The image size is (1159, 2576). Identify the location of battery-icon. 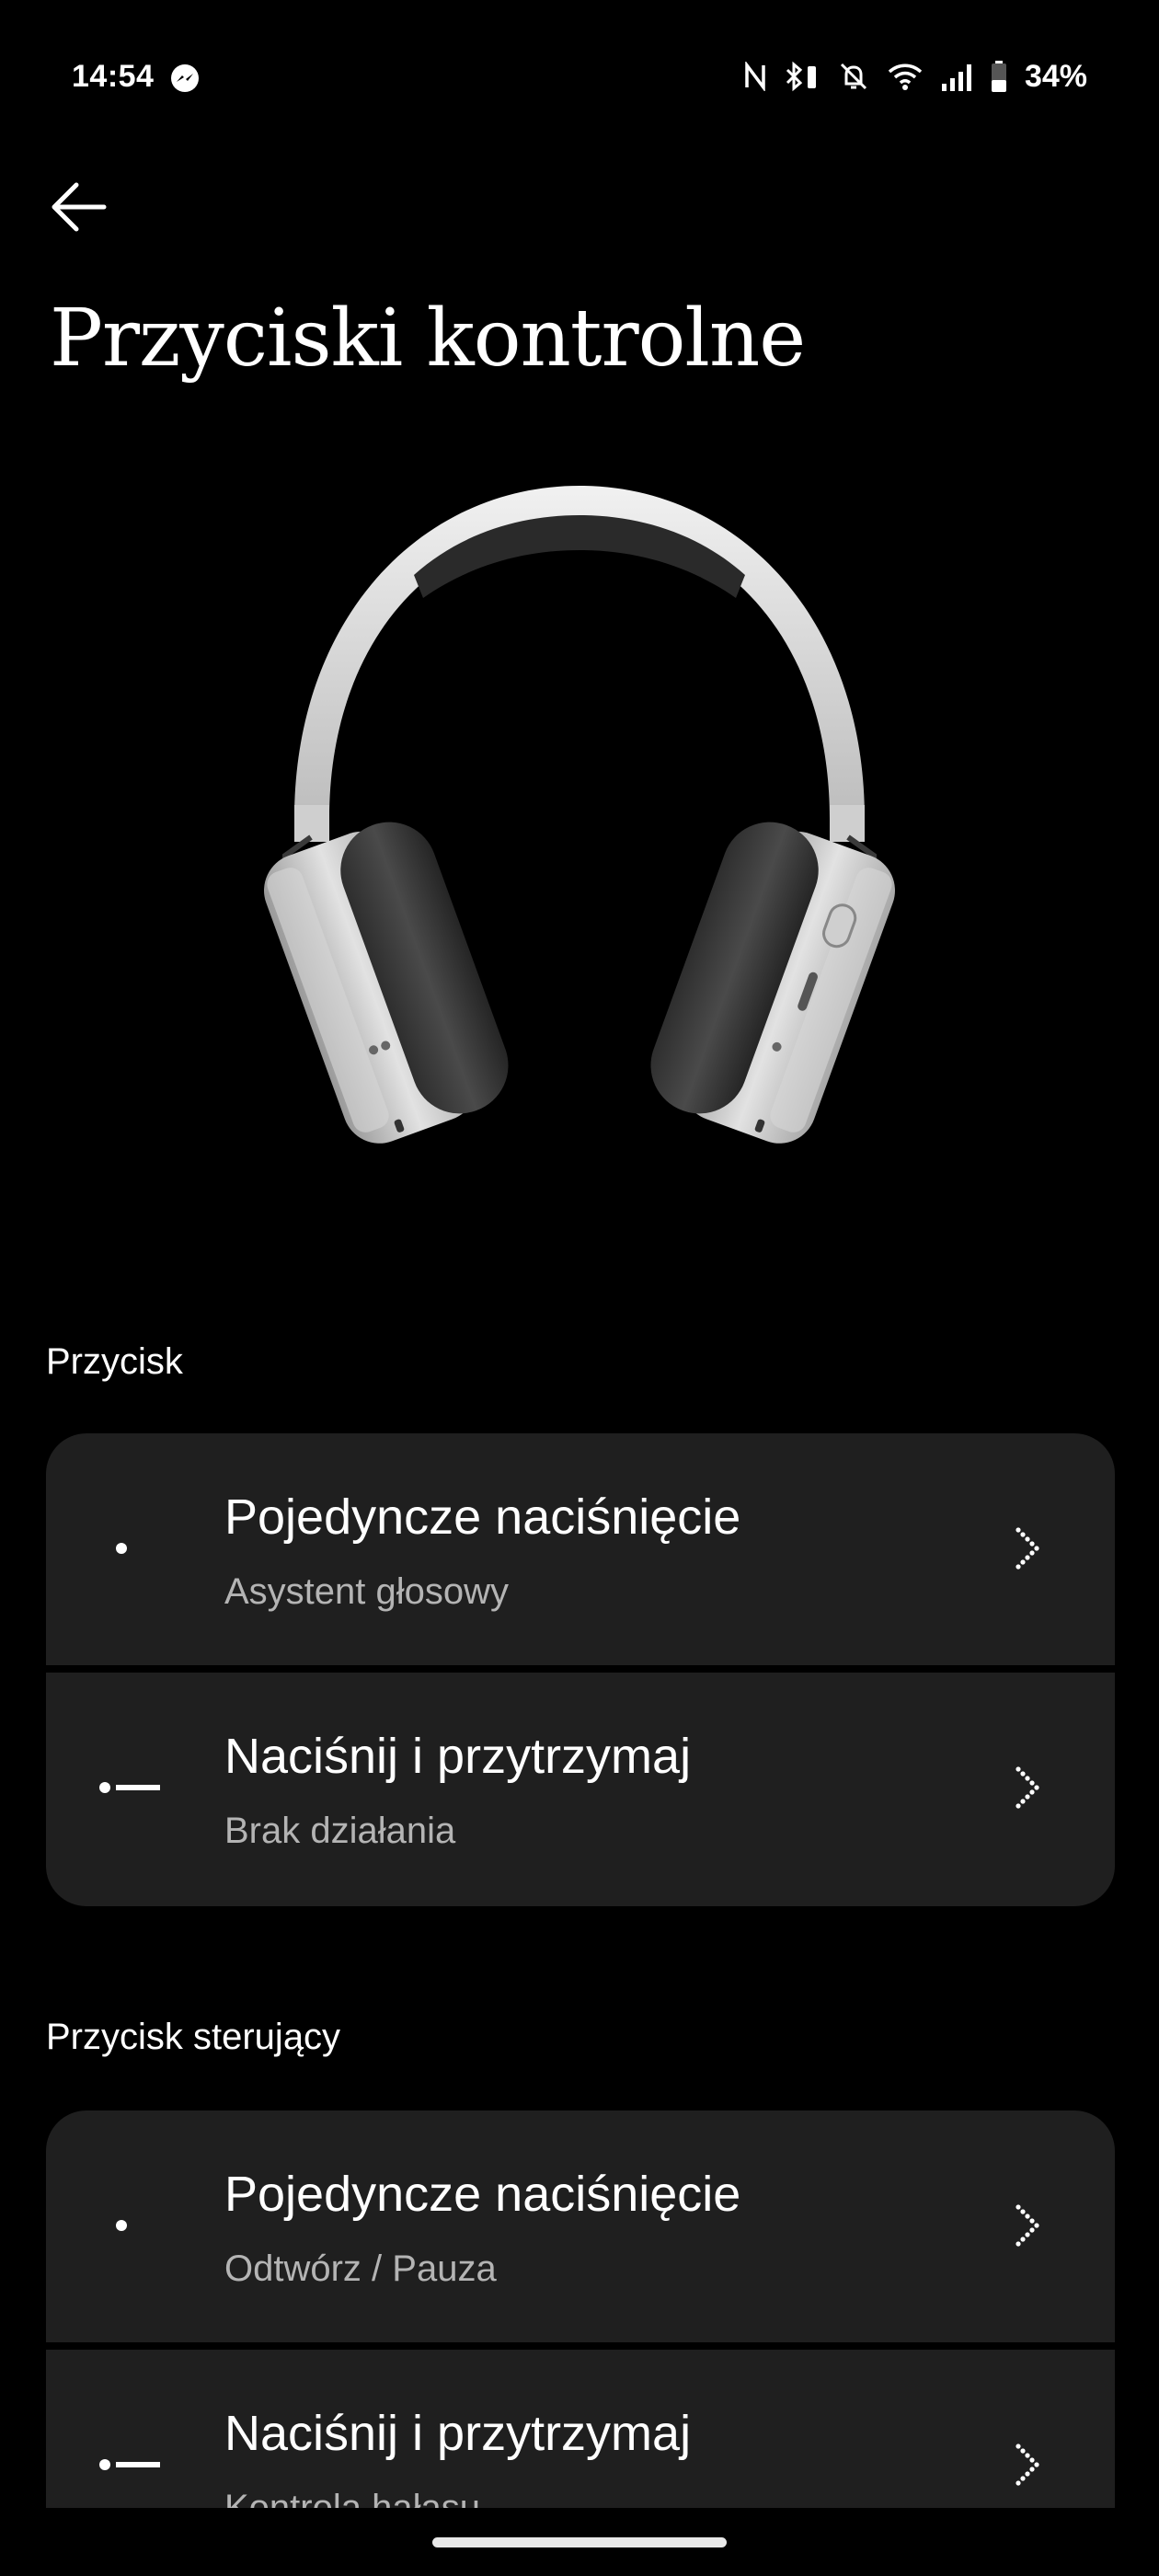
(998, 76).